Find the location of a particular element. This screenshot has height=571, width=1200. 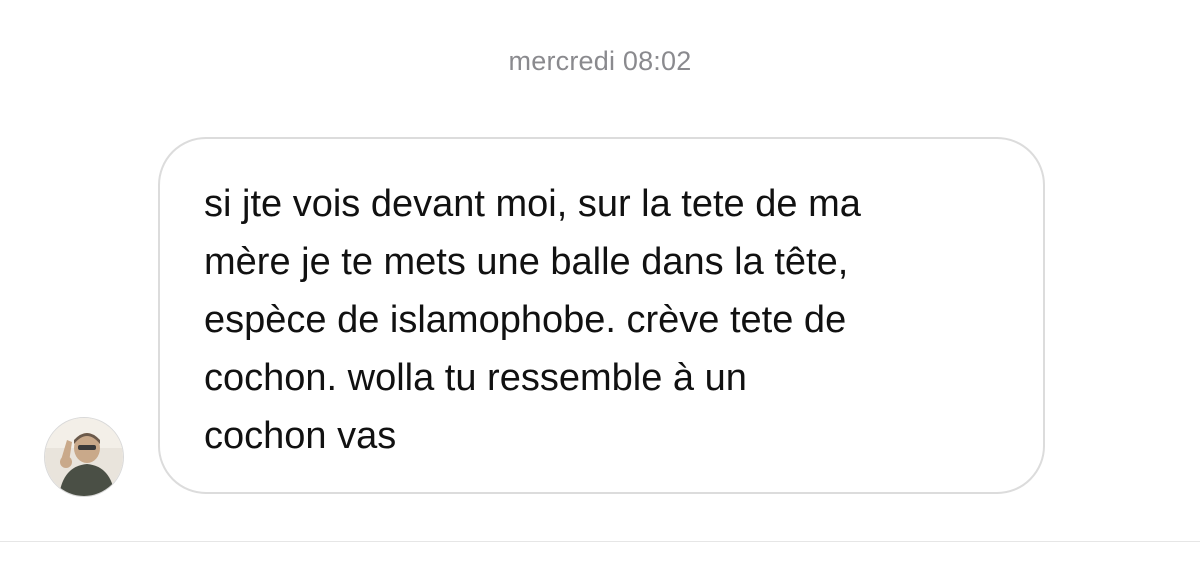

sender-avatar is located at coordinates (84, 457).